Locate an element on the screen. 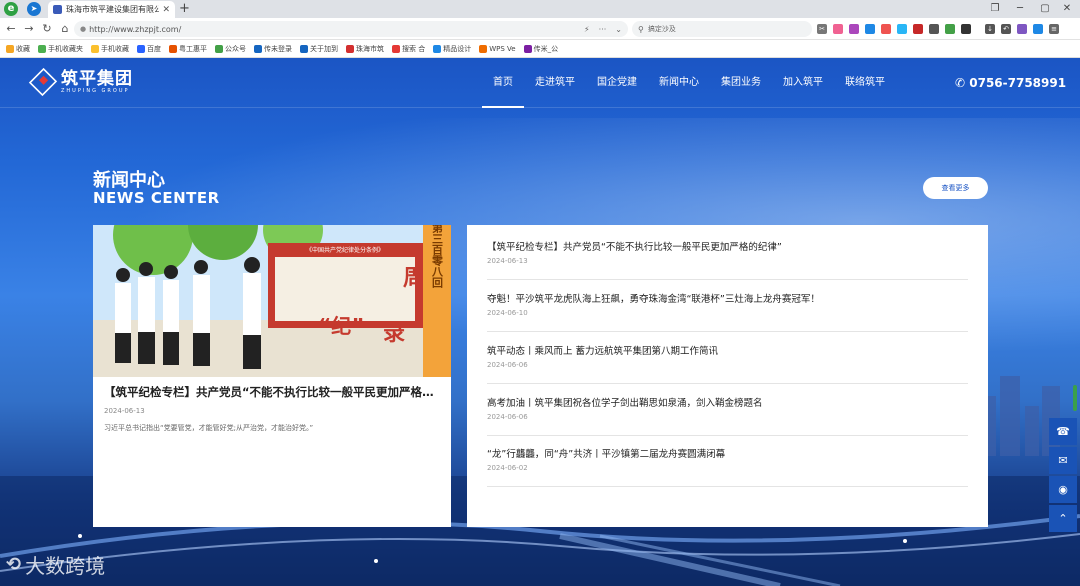  extension-toolbar: ✂ ↓ ↶ ≡ is located at coordinates (938, 29).